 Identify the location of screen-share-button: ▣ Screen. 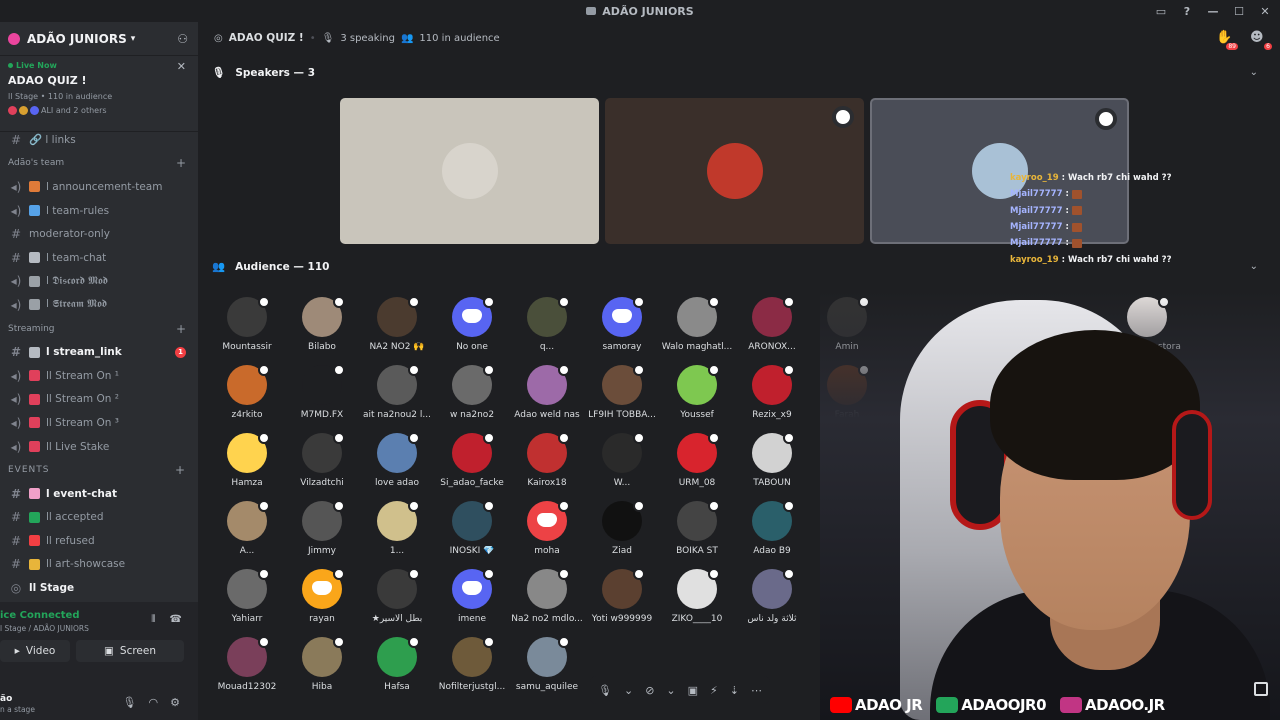
(130, 651).